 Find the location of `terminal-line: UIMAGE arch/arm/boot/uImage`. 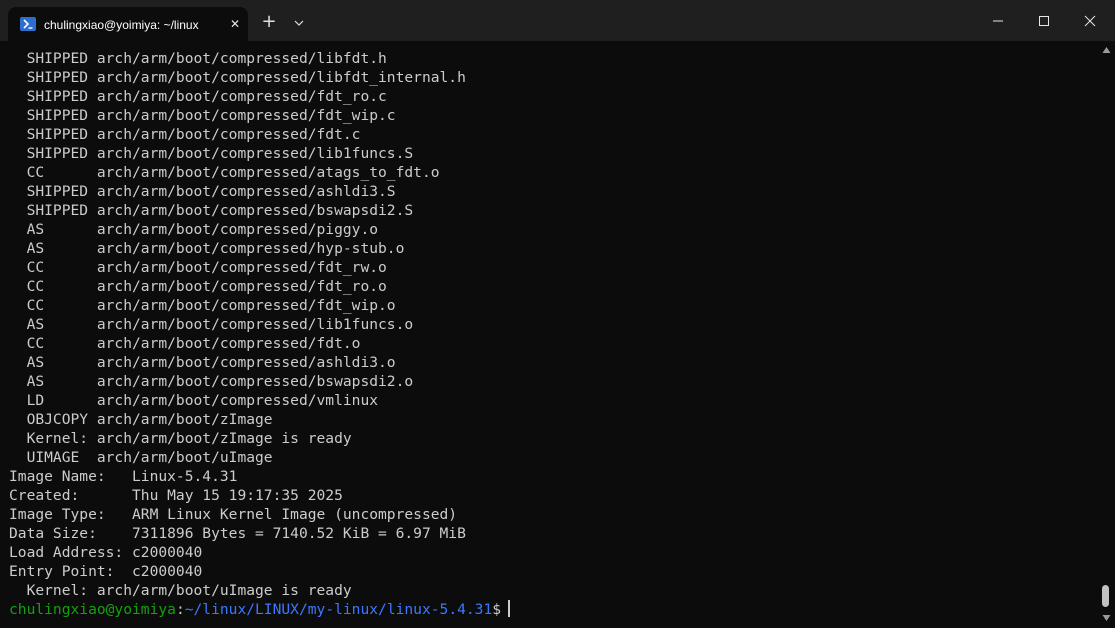

terminal-line: UIMAGE arch/arm/boot/uImage is located at coordinates (141, 457).